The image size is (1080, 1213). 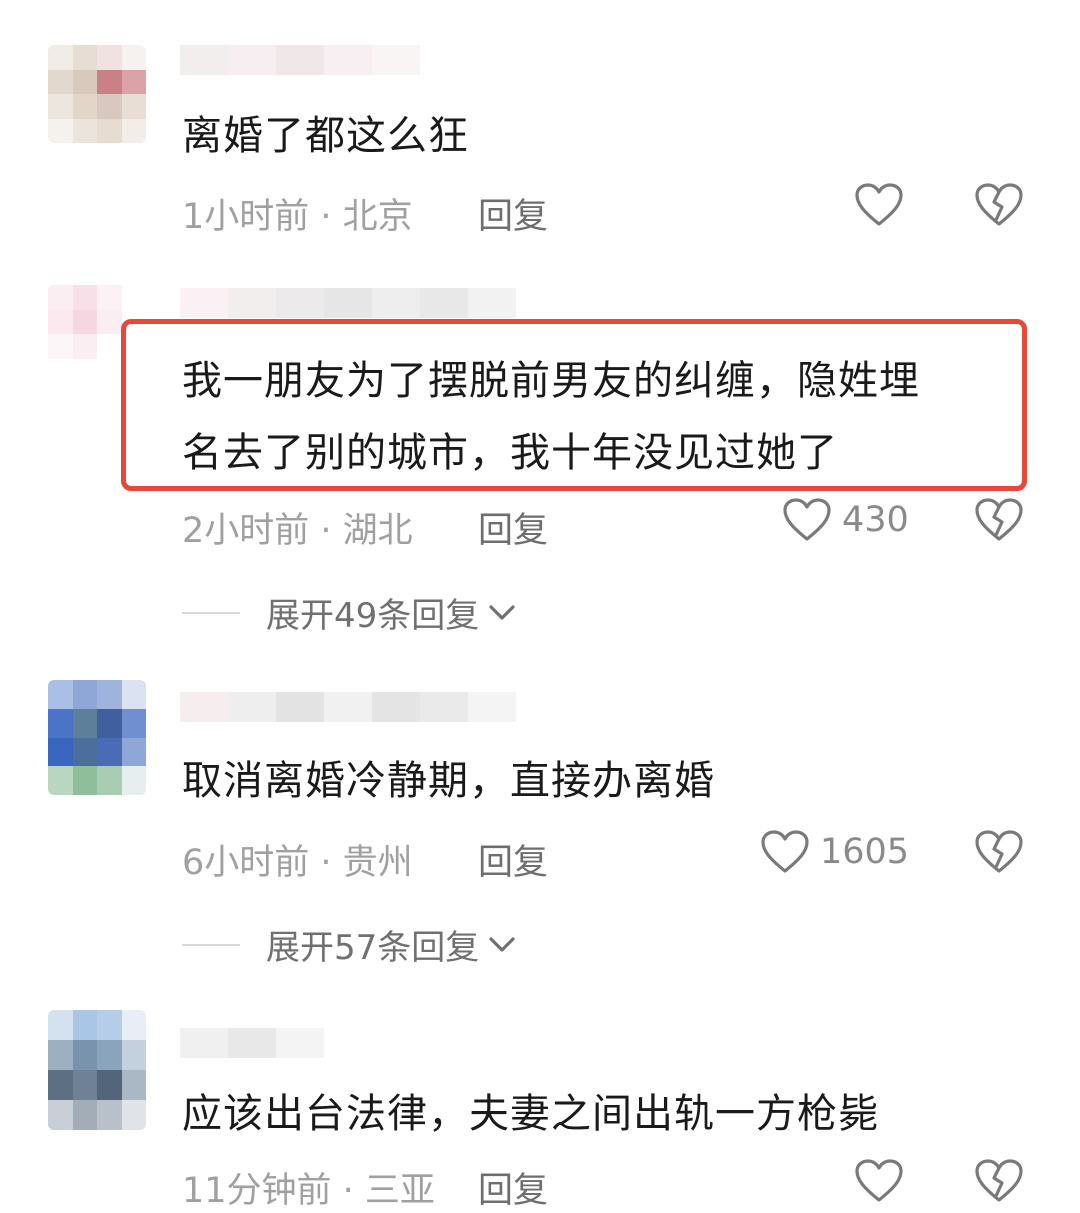 I want to click on like-button: 430, so click(x=845, y=520).